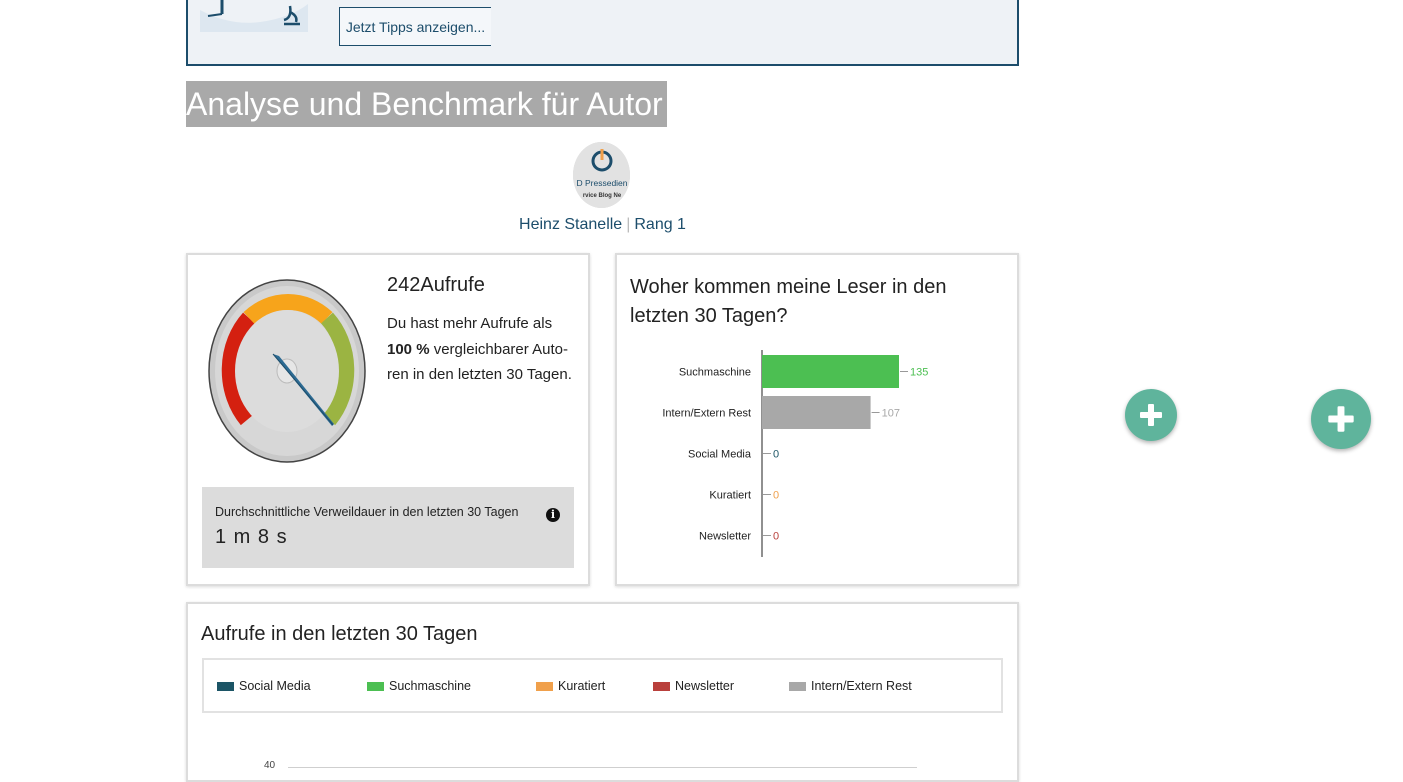 This screenshot has height=782, width=1403. What do you see at coordinates (705, 686) in the screenshot?
I see `legend-label: Newsletter` at bounding box center [705, 686].